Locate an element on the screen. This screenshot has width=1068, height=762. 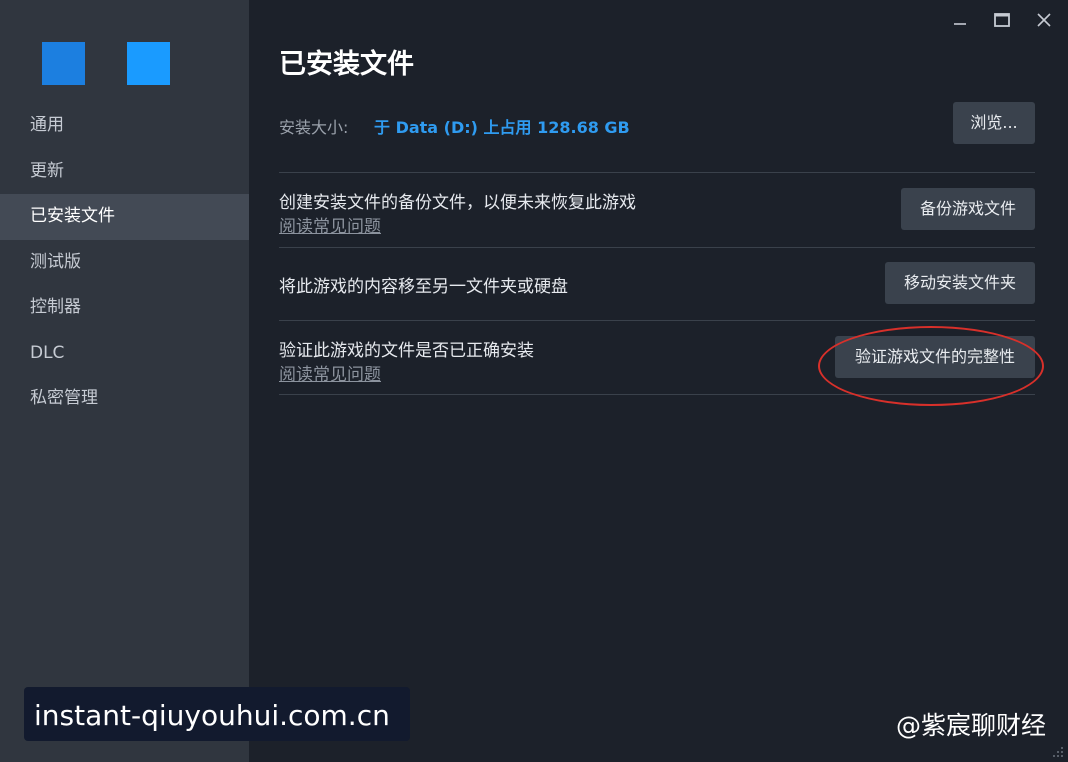
page-title: 已安装文件 is located at coordinates (346, 64).